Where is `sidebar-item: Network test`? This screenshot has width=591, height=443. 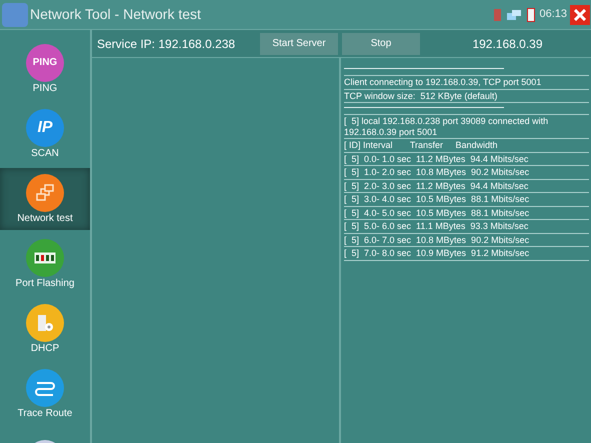 sidebar-item: Network test is located at coordinates (45, 199).